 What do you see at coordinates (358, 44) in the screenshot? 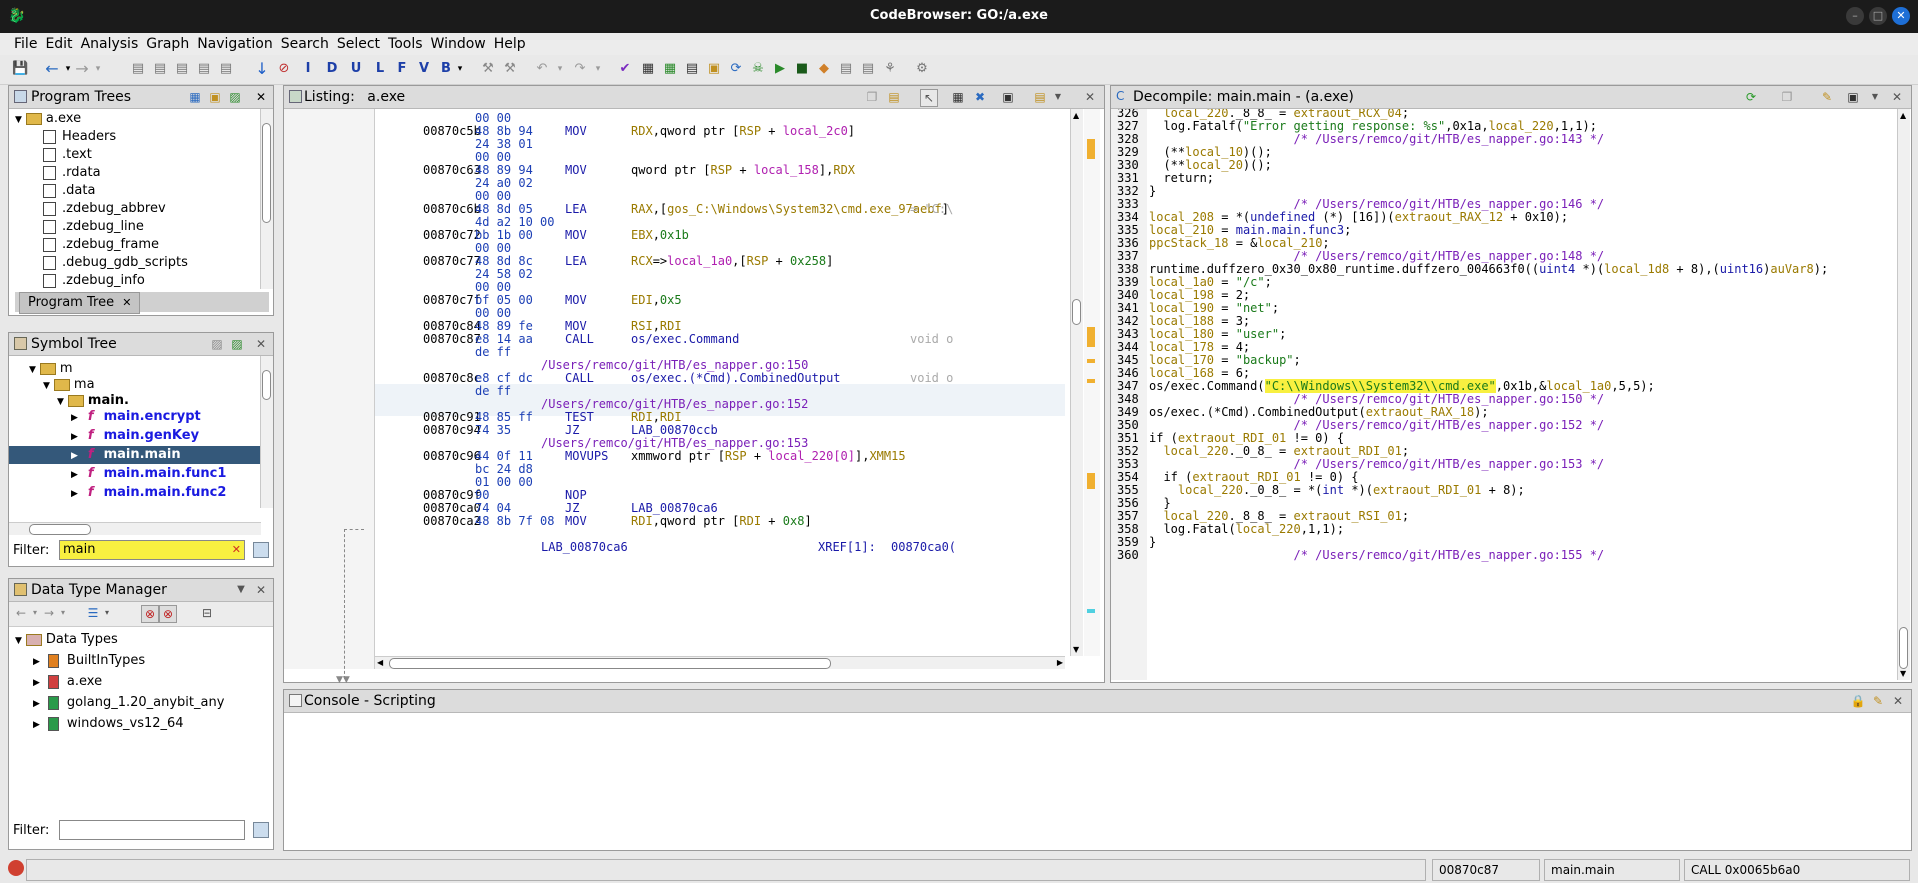
I see `menu-select: Select` at bounding box center [358, 44].